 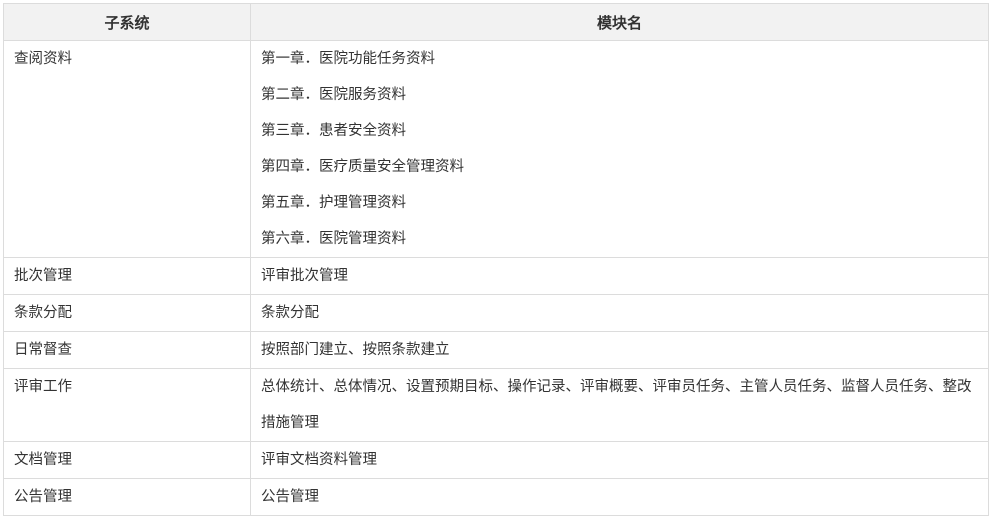 I want to click on module-cell: 评审批次管理, so click(x=619, y=276).